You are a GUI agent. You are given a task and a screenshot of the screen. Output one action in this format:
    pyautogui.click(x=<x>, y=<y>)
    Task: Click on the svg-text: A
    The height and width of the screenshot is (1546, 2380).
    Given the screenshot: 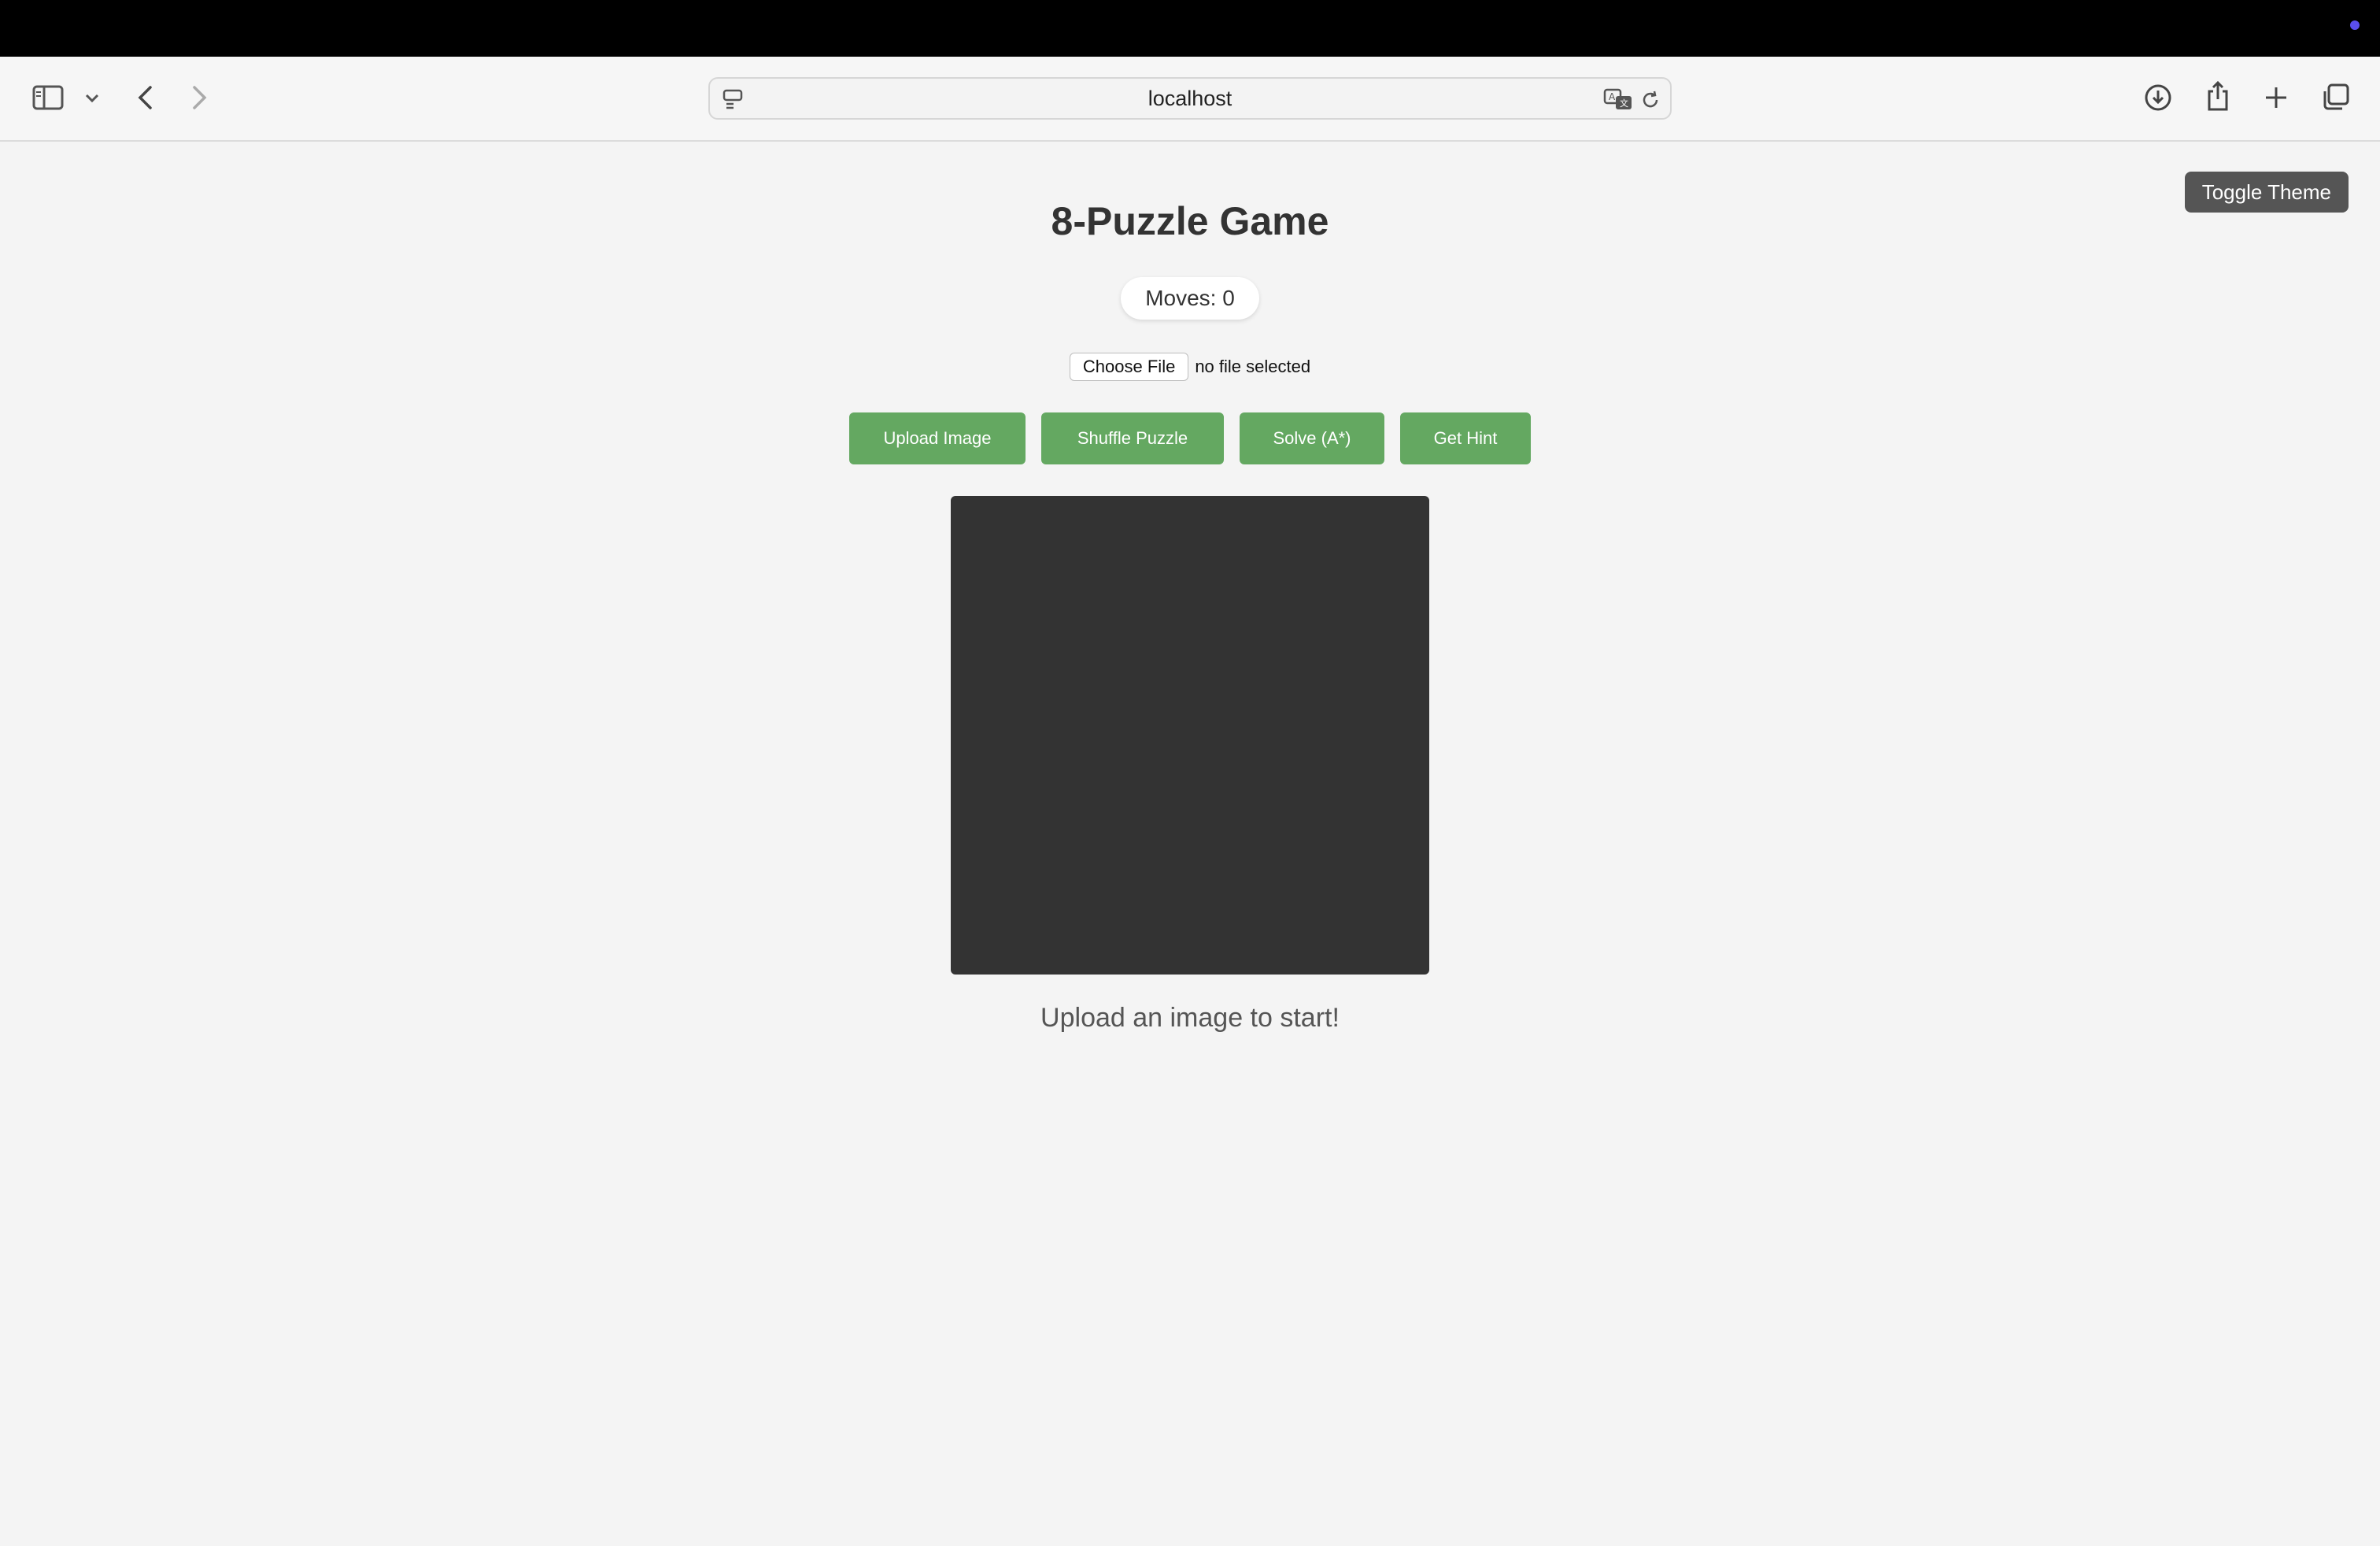 What is the action you would take?
    pyautogui.click(x=1612, y=96)
    